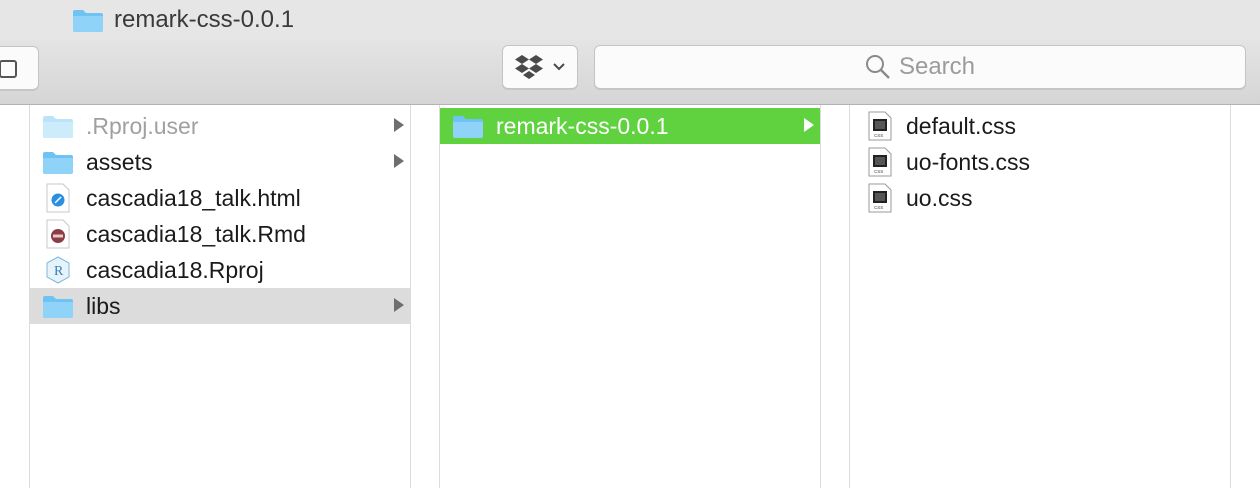 Image resolution: width=1260 pixels, height=488 pixels. I want to click on list-item: assets, so click(220, 162).